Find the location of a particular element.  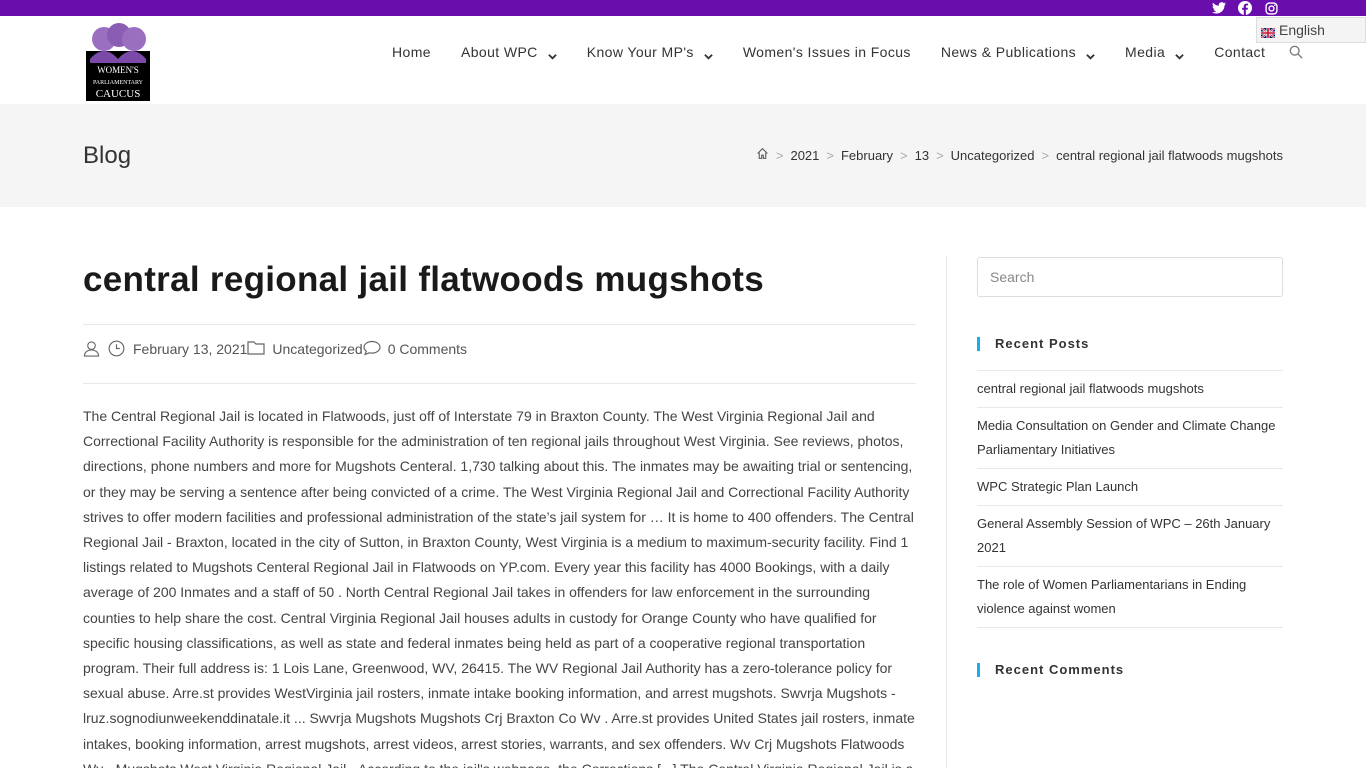

comment-icon is located at coordinates (372, 348).